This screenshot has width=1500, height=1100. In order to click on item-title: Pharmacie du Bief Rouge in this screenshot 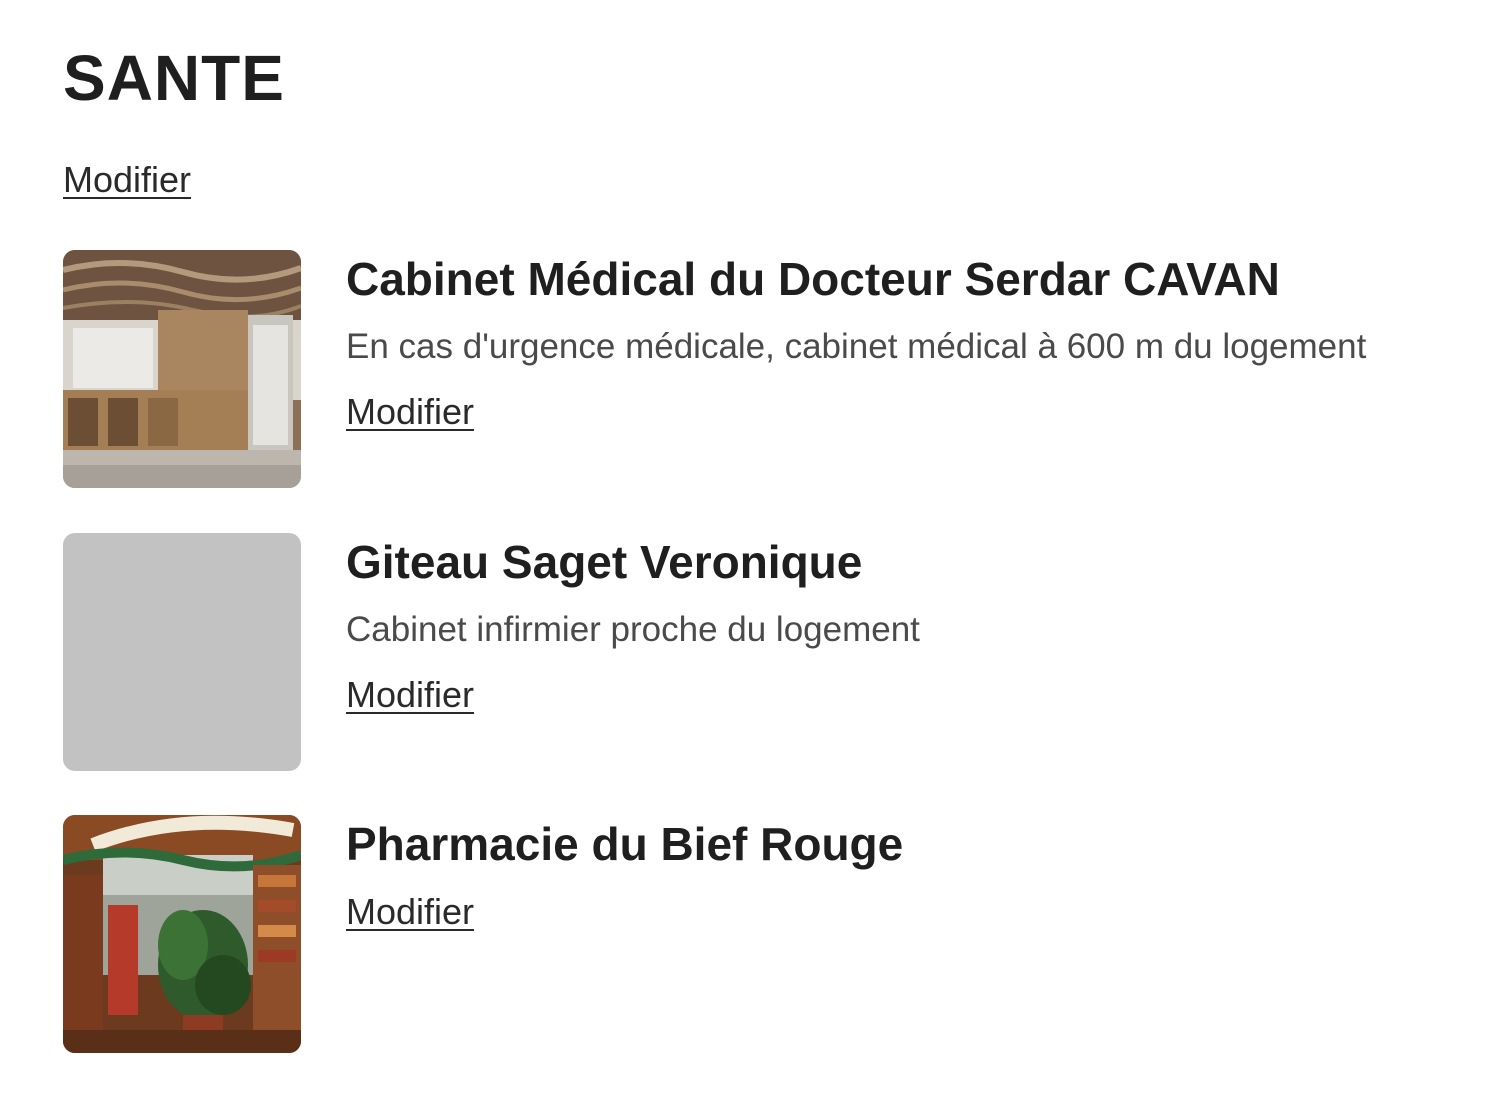, I will do `click(624, 844)`.